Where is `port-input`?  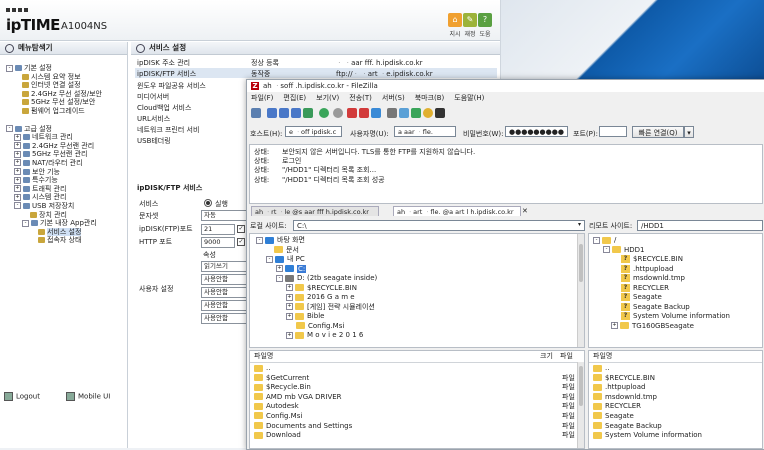
port-input is located at coordinates (613, 131).